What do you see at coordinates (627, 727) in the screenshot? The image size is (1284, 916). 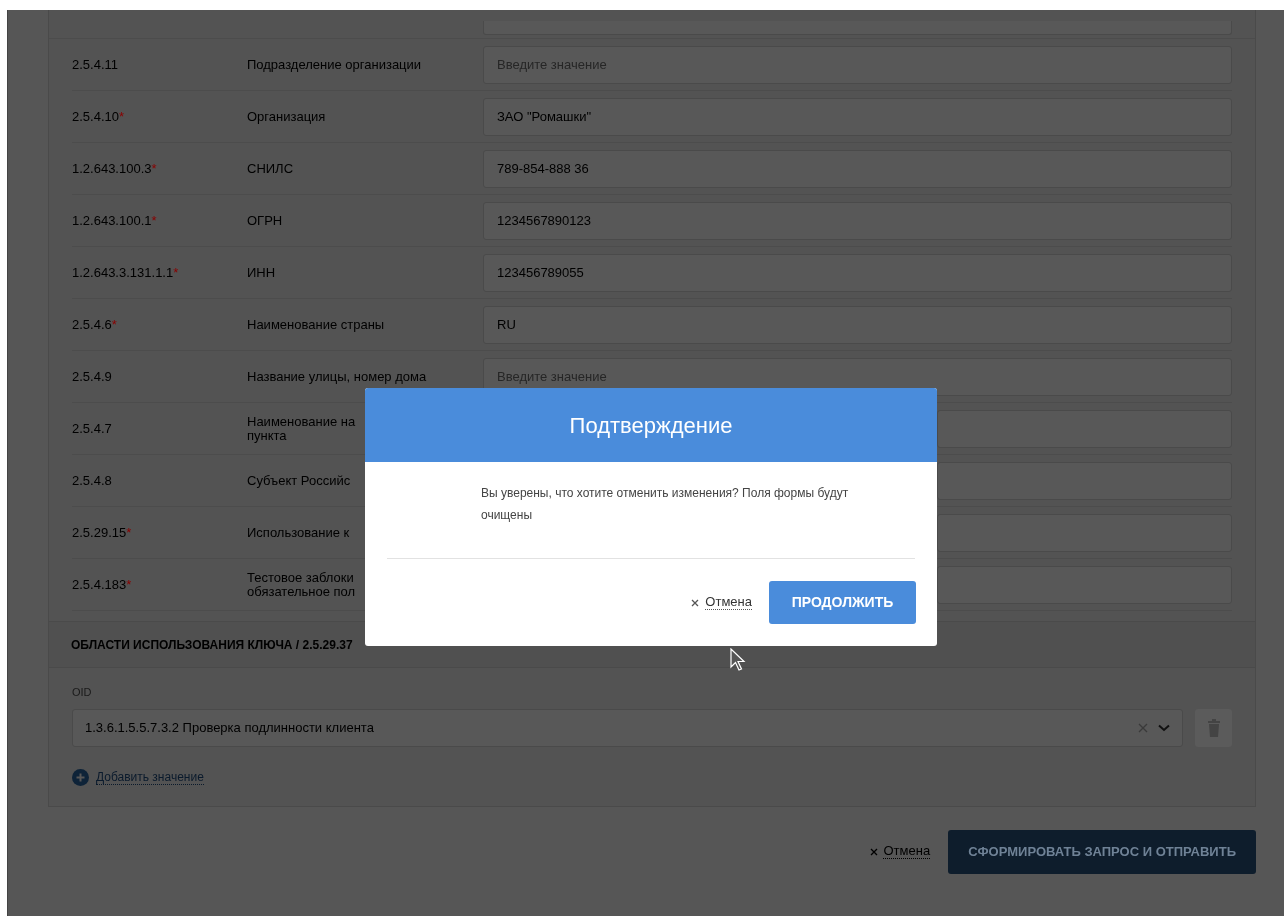 I see `oid-select: 1.3.6.1.5.5.7.3.2 Проверка подлинности клиента` at bounding box center [627, 727].